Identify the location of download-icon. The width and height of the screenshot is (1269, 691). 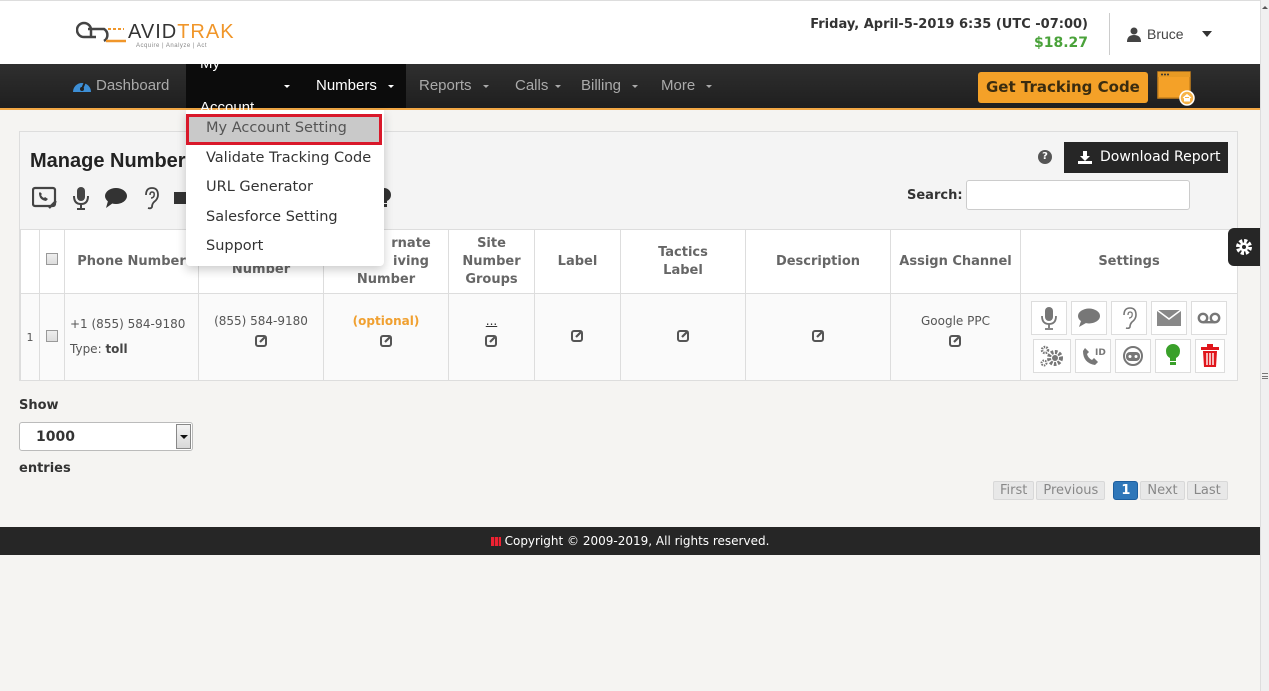
(1085, 157).